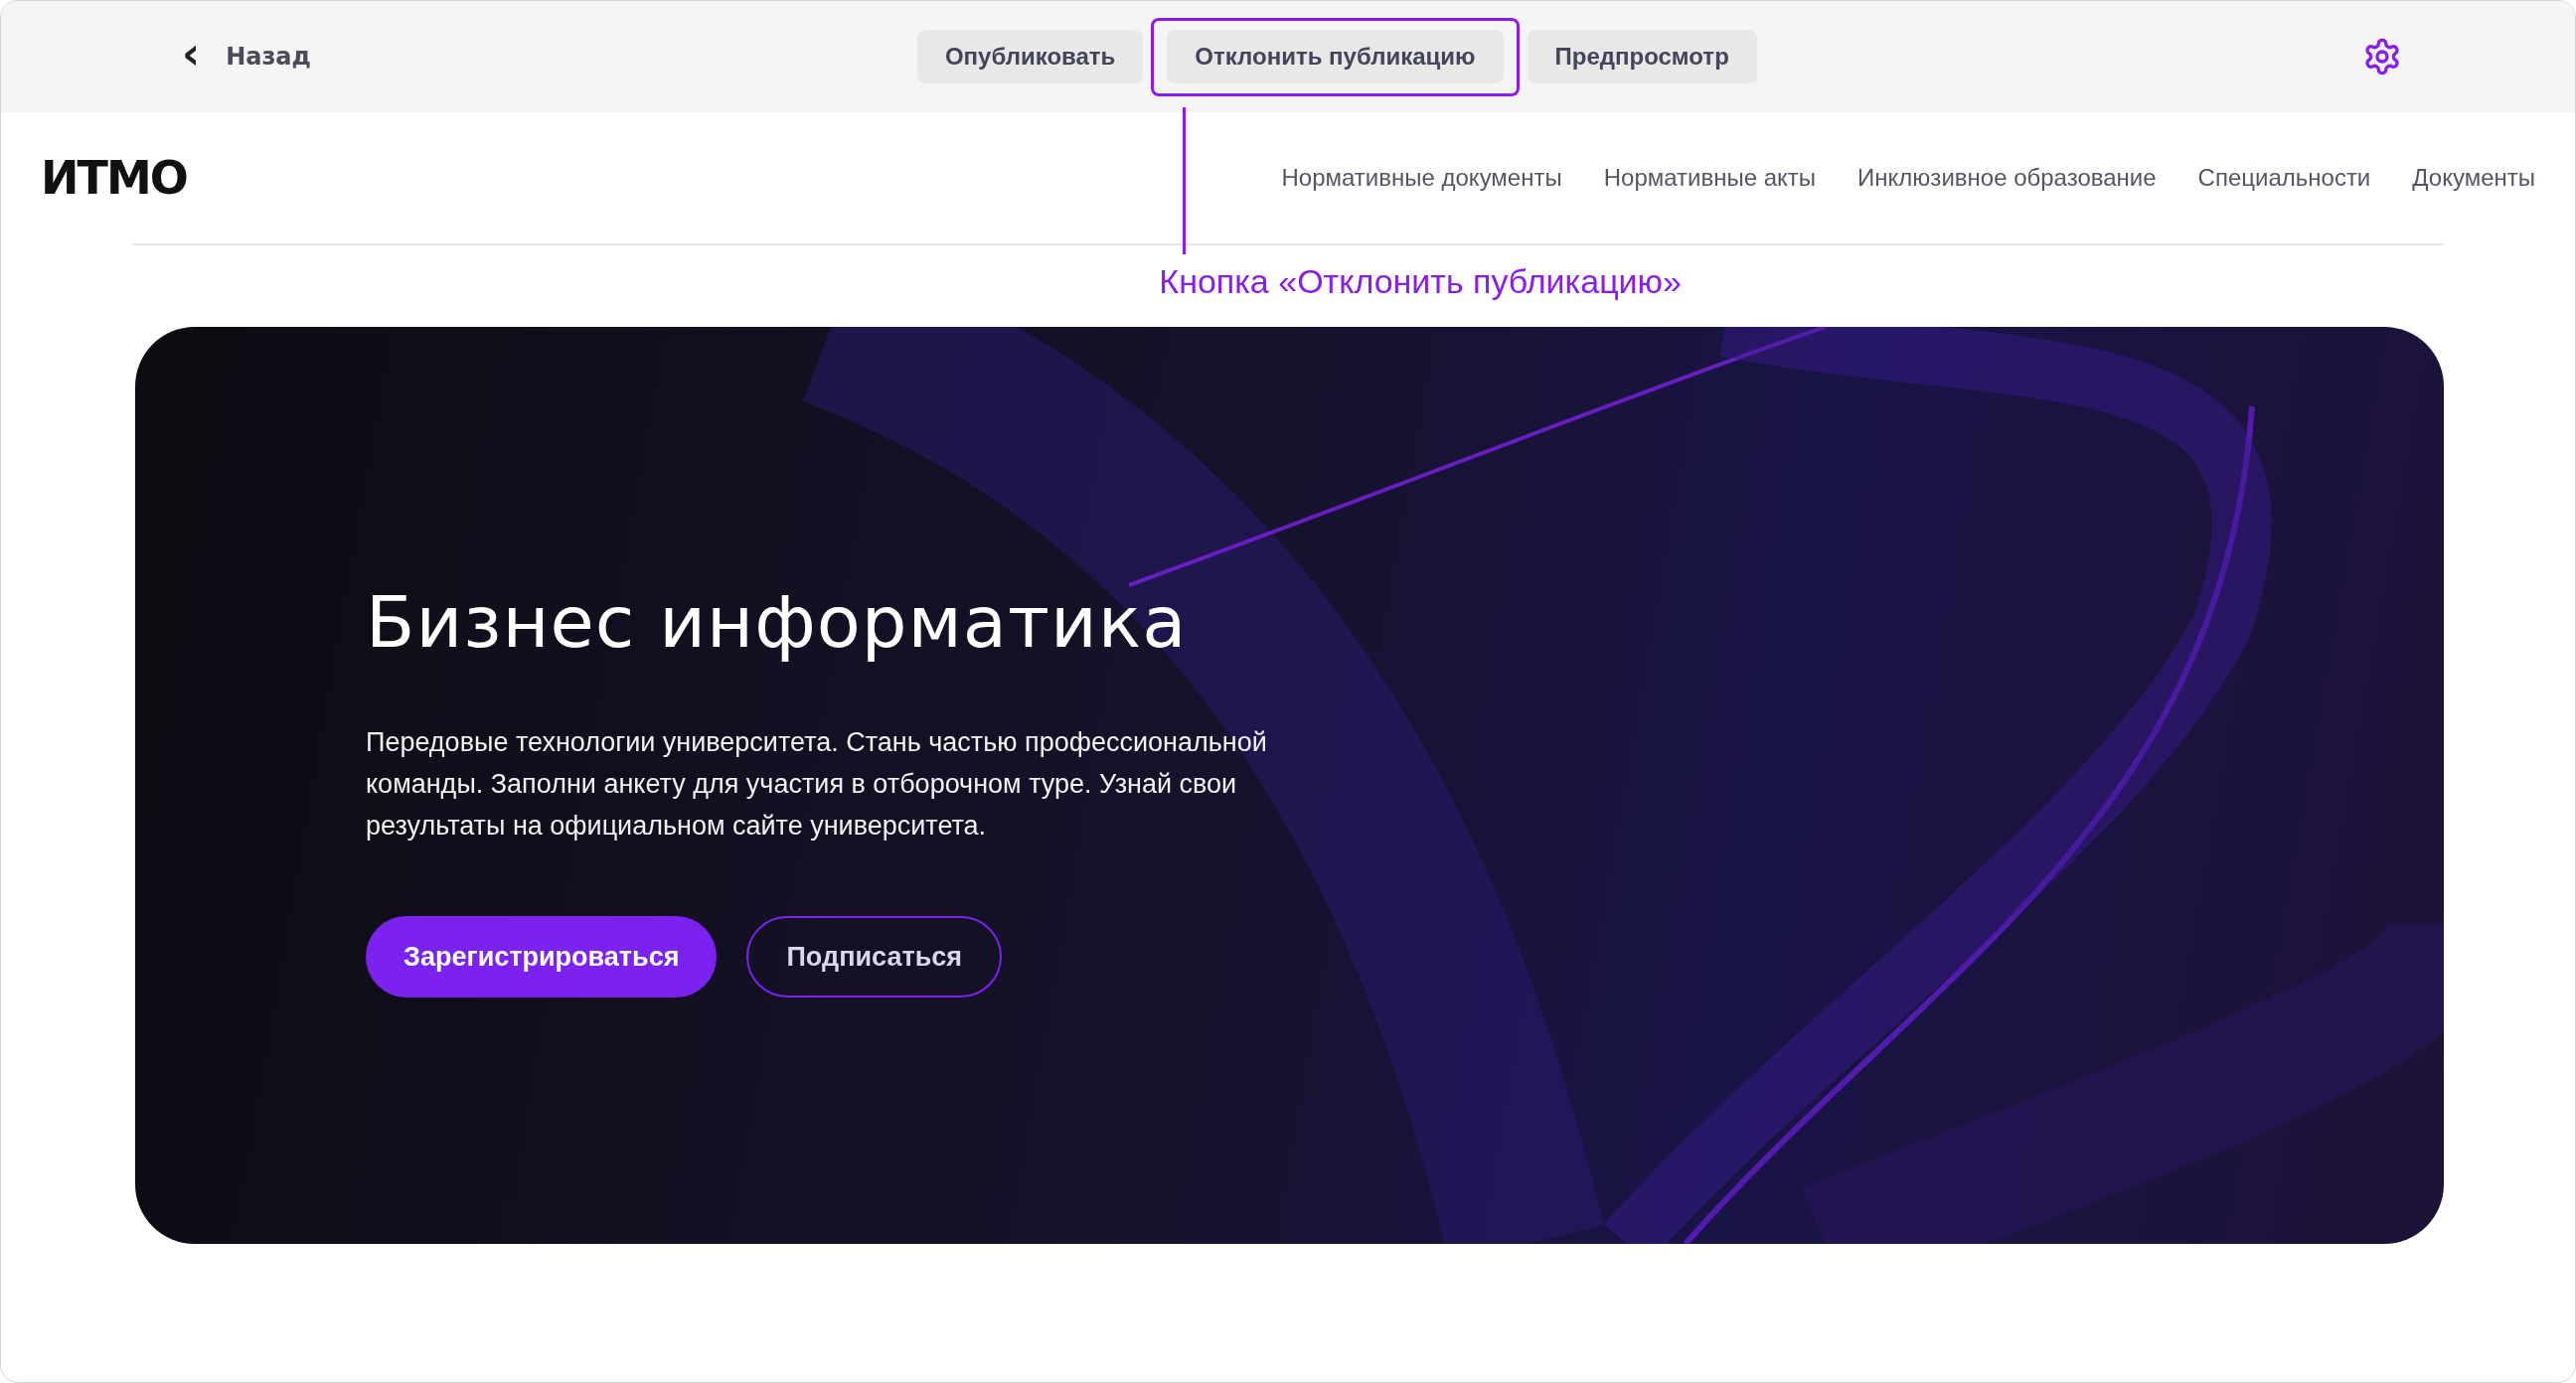  Describe the element at coordinates (2284, 178) in the screenshot. I see `nav-link: Специальности` at that location.